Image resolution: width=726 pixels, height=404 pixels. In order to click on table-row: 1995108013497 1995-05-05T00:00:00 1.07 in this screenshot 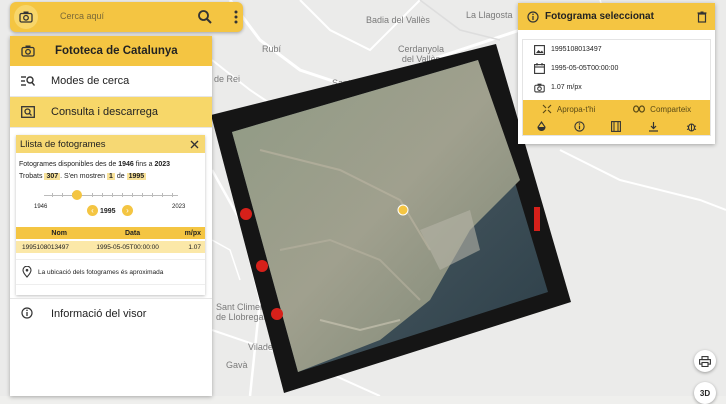, I will do `click(110, 247)`.